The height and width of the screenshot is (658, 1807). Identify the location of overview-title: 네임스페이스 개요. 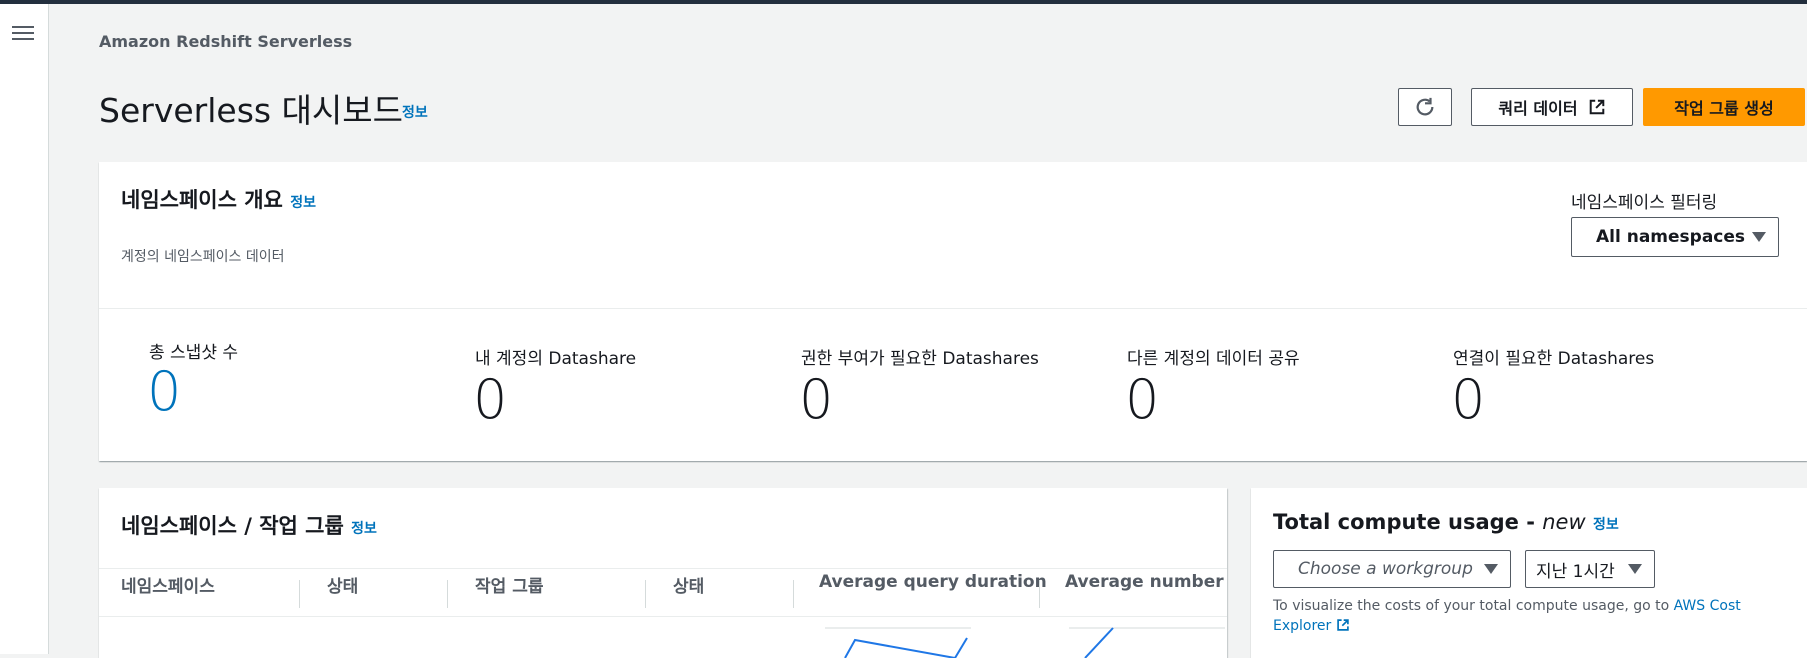
(202, 200).